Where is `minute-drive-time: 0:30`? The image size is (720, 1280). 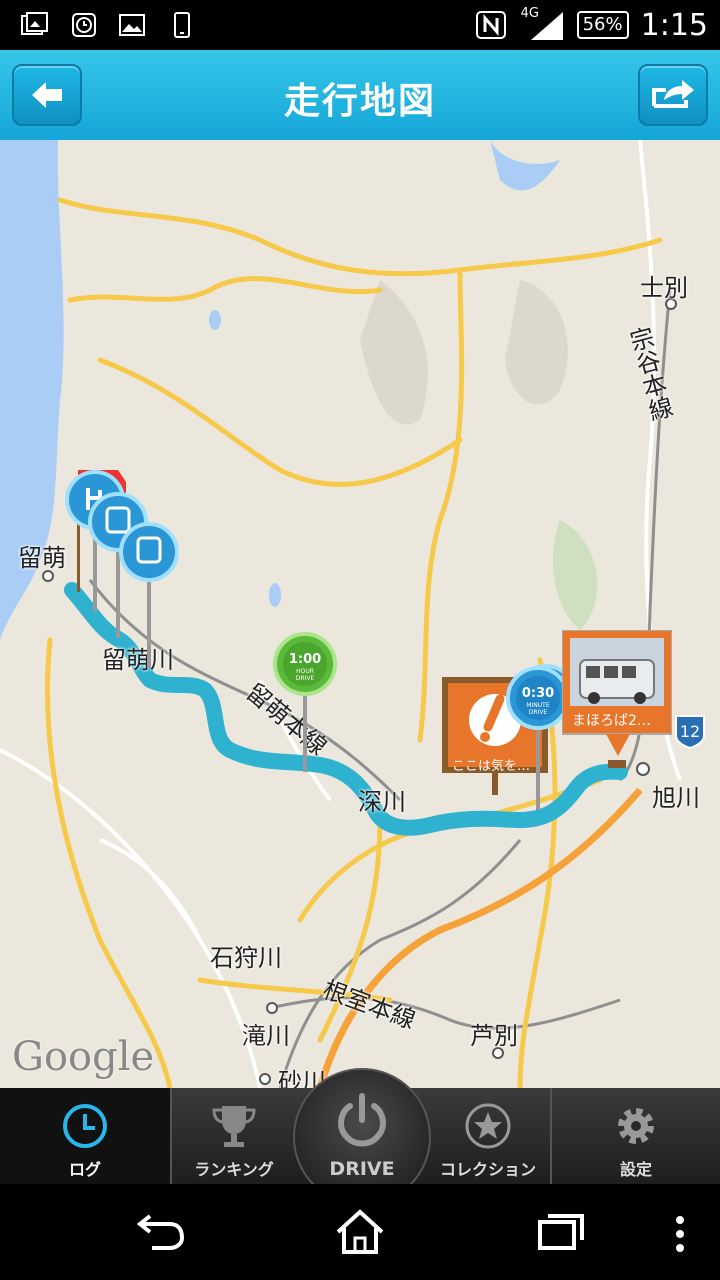
minute-drive-time: 0:30 is located at coordinates (538, 693).